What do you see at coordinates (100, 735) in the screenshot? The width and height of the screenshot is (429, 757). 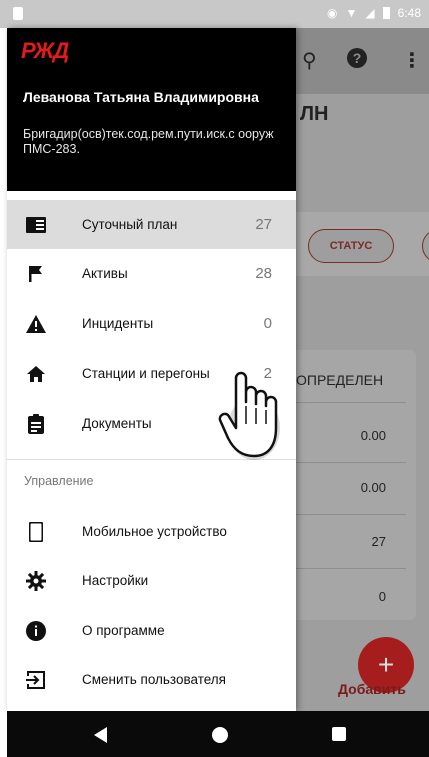 I see `back-icon` at bounding box center [100, 735].